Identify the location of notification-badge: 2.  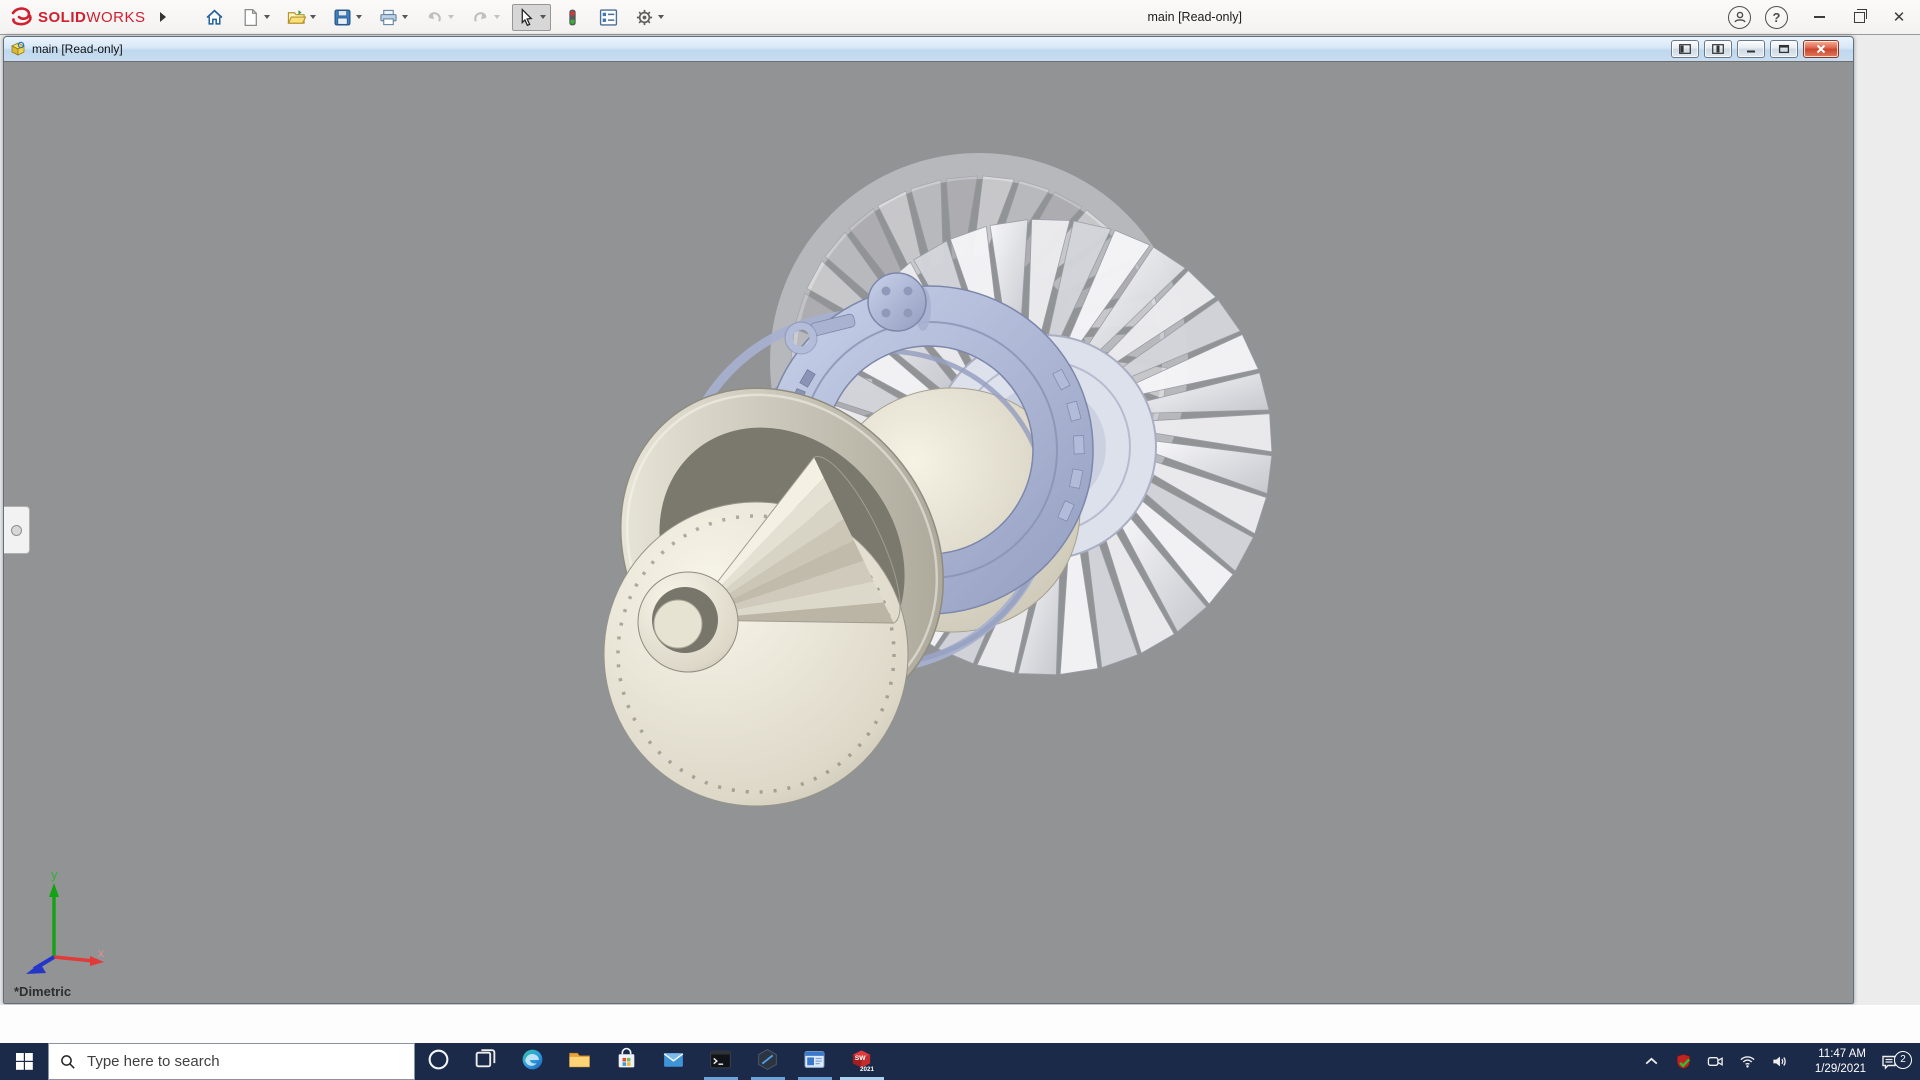
(1903, 1059).